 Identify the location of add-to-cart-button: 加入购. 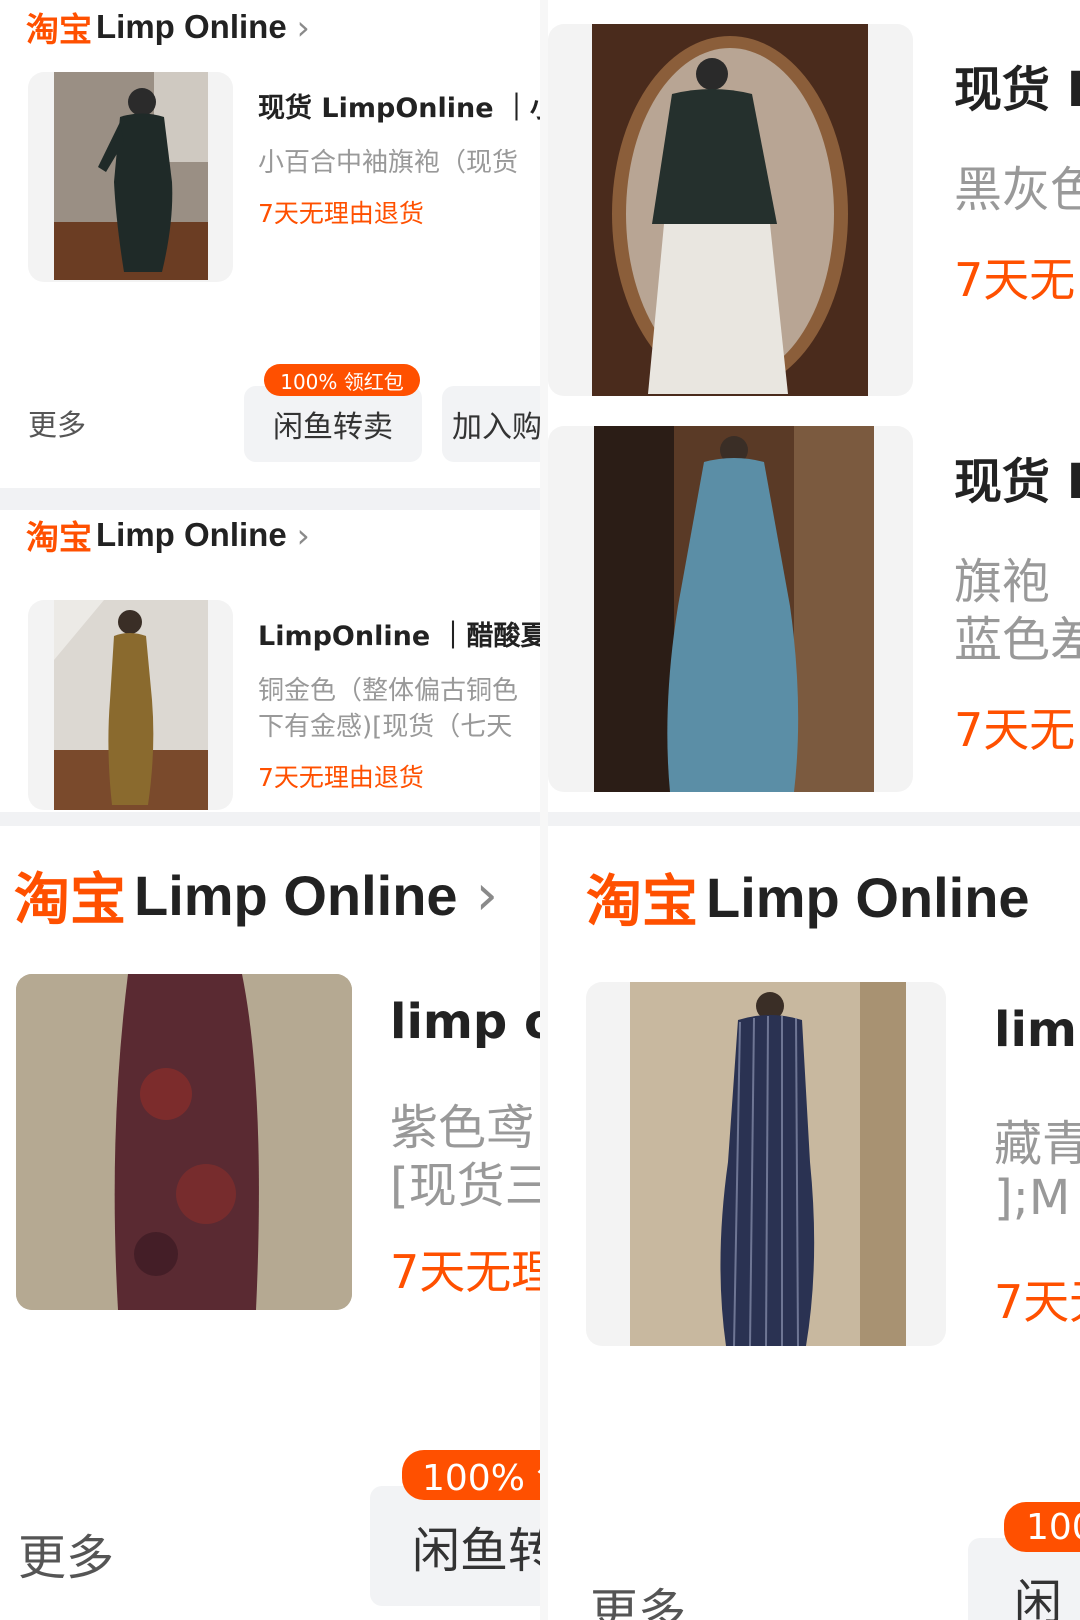
(491, 424).